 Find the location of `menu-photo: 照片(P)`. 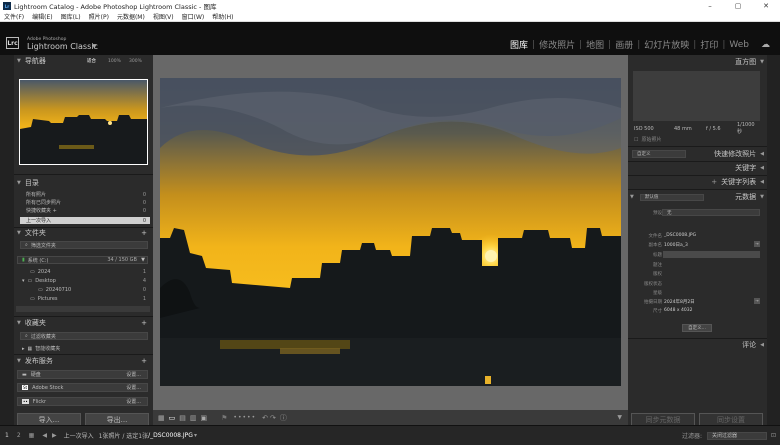

menu-photo: 照片(P) is located at coordinates (99, 16).